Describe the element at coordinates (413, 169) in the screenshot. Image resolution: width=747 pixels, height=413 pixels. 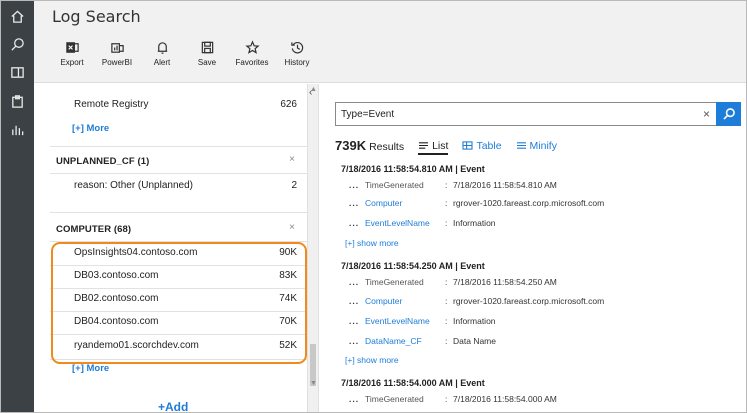
I see `event-header: 7/18/2016 11:58:54.810 AM | Event` at that location.